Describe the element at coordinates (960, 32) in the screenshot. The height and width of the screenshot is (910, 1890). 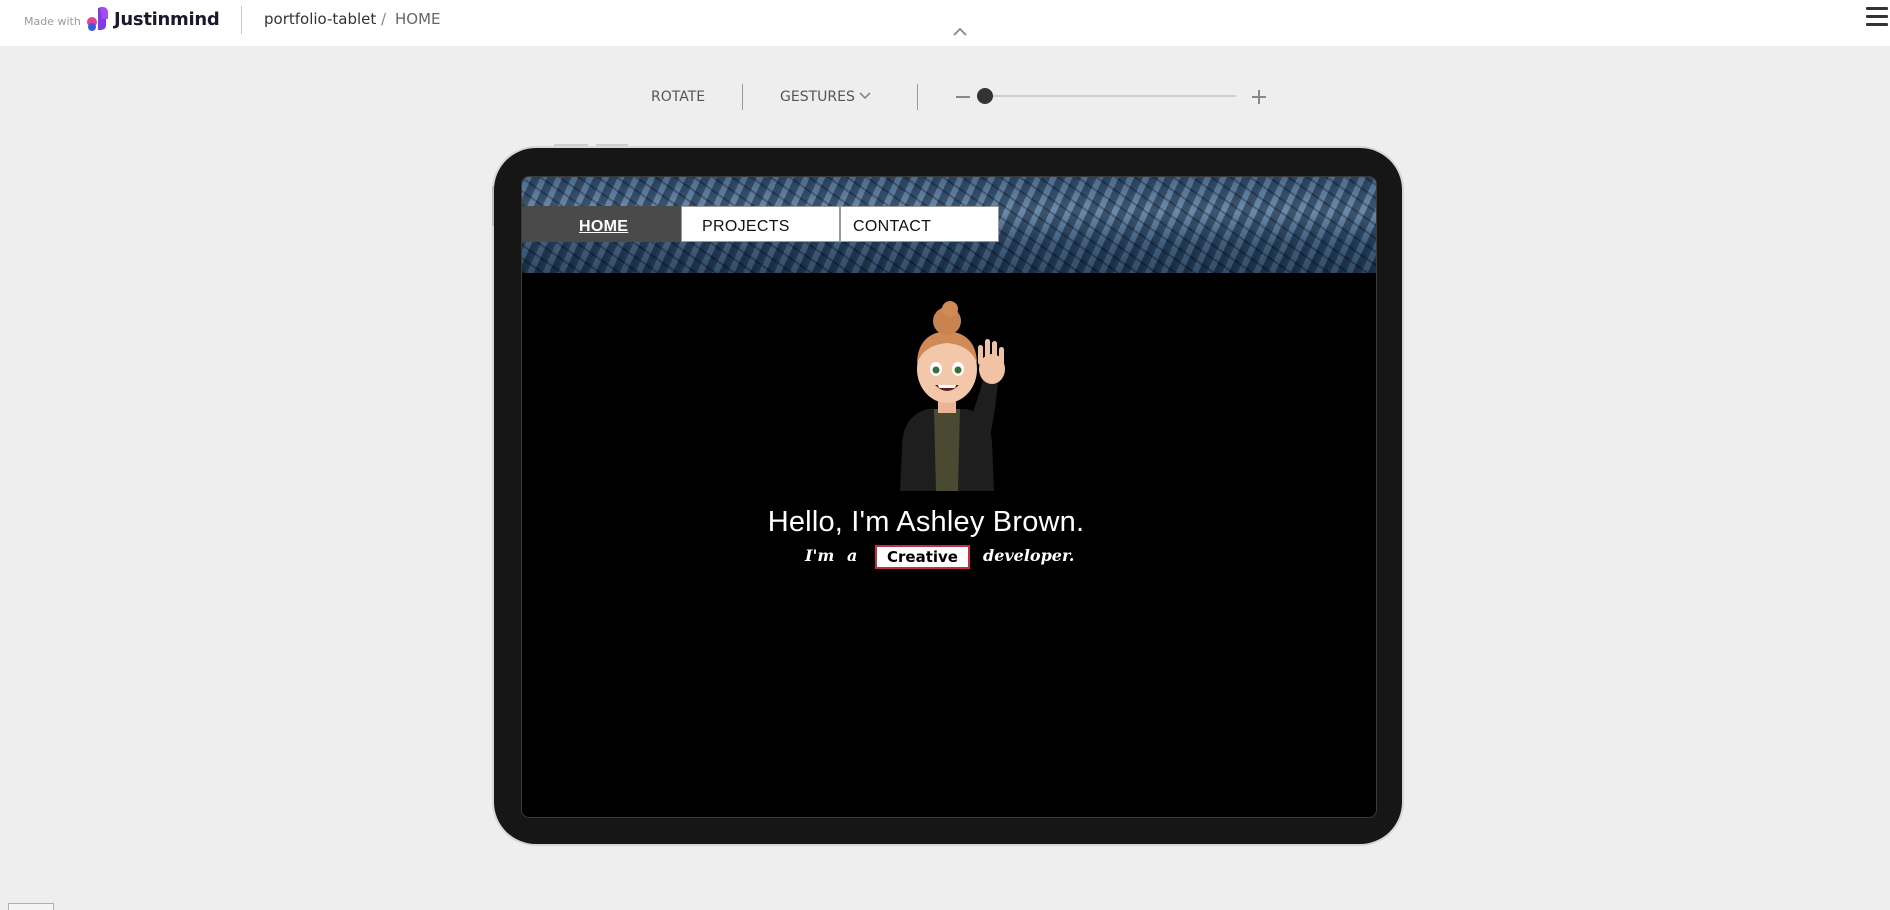
I see `chevron-up-icon` at that location.